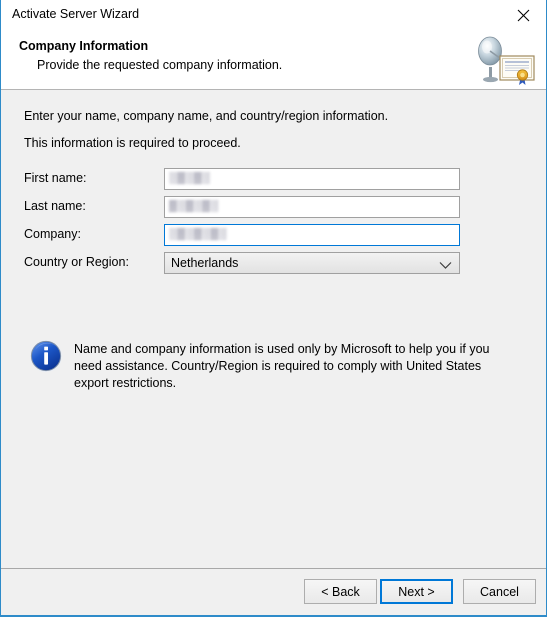  Describe the element at coordinates (273, 15) in the screenshot. I see `title-bar: Activate Server Wizard` at that location.